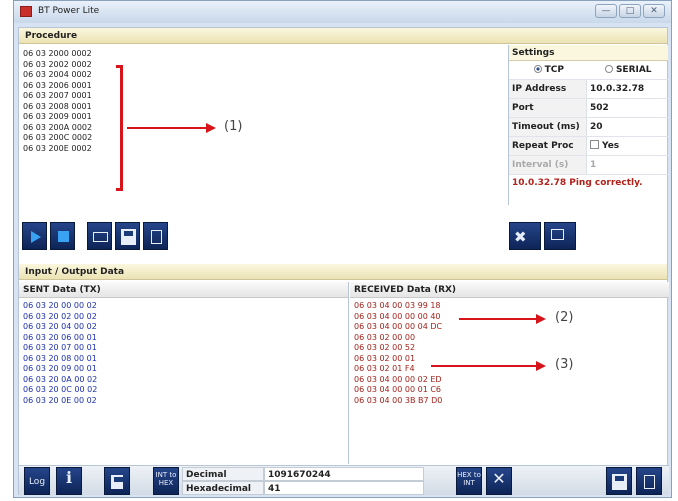 The image size is (678, 501). I want to click on close-window-button: ✕, so click(654, 11).